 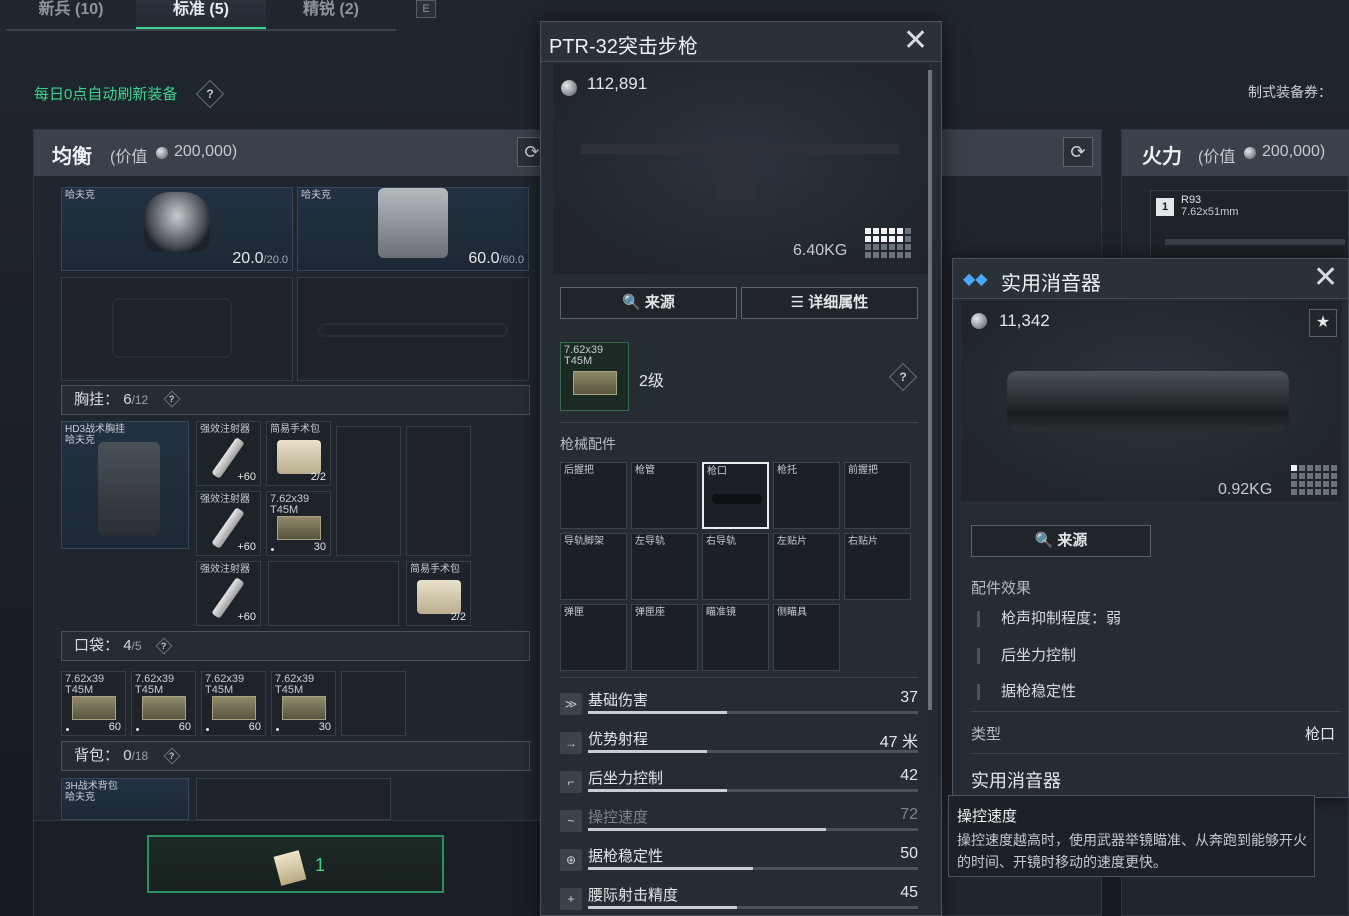 What do you see at coordinates (593, 637) in the screenshot?
I see `attachment-magazine: 弹匣` at bounding box center [593, 637].